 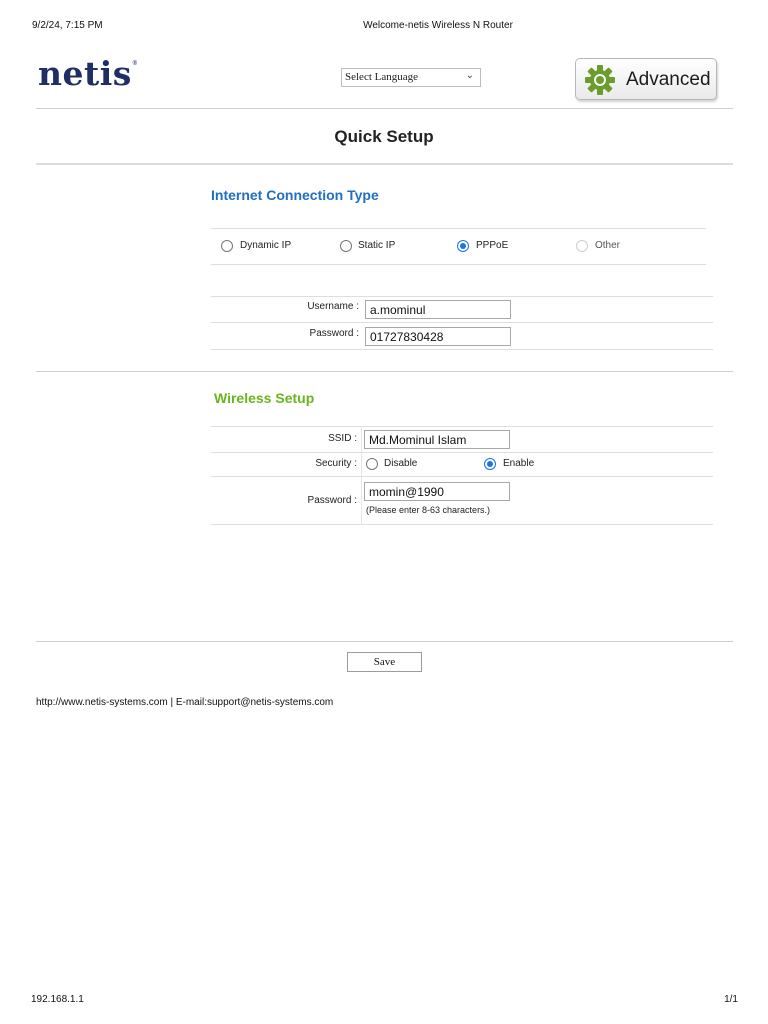 What do you see at coordinates (668, 79) in the screenshot?
I see `advanced-label: Advanced` at bounding box center [668, 79].